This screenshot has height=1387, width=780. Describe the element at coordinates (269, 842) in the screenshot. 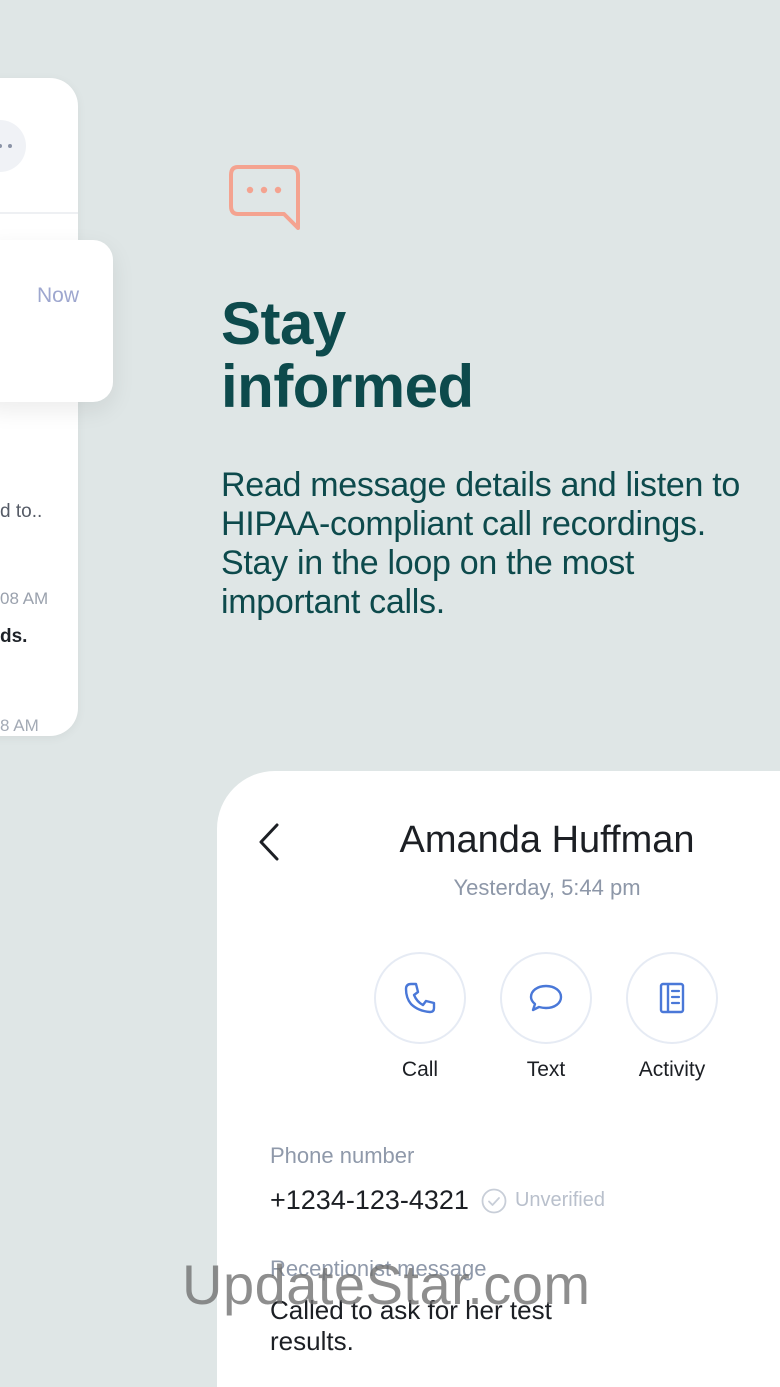

I see `back-arrow-icon` at that location.